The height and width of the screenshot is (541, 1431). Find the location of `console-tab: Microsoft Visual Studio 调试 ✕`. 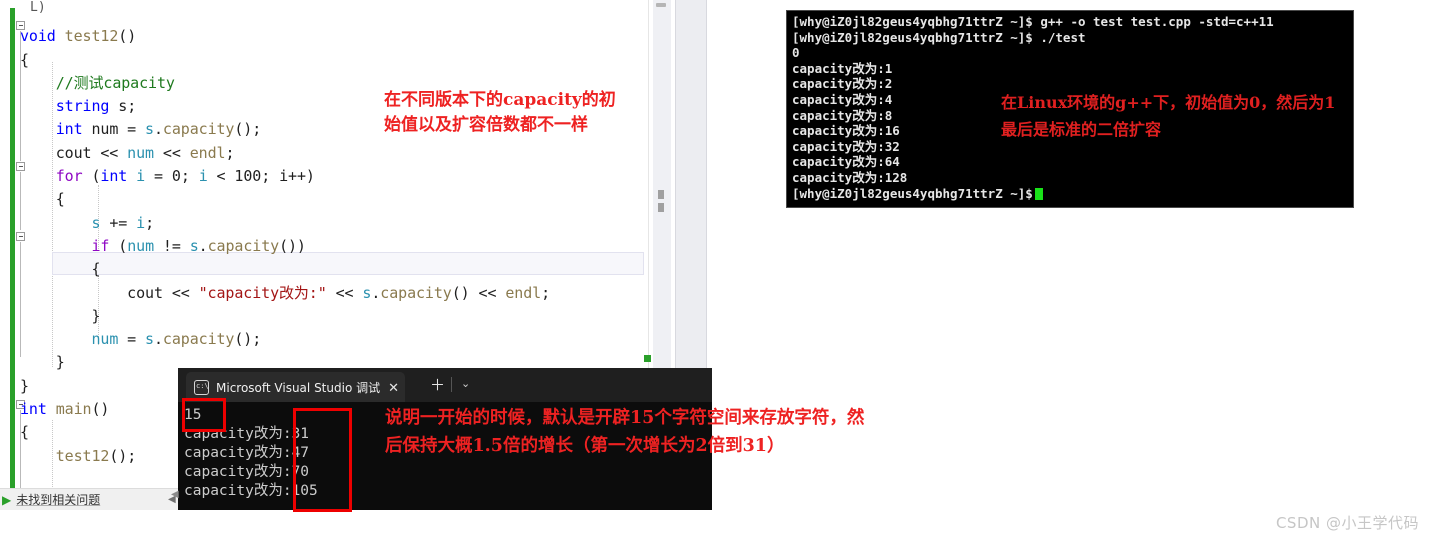

console-tab: Microsoft Visual Studio 调试 ✕ is located at coordinates (296, 387).